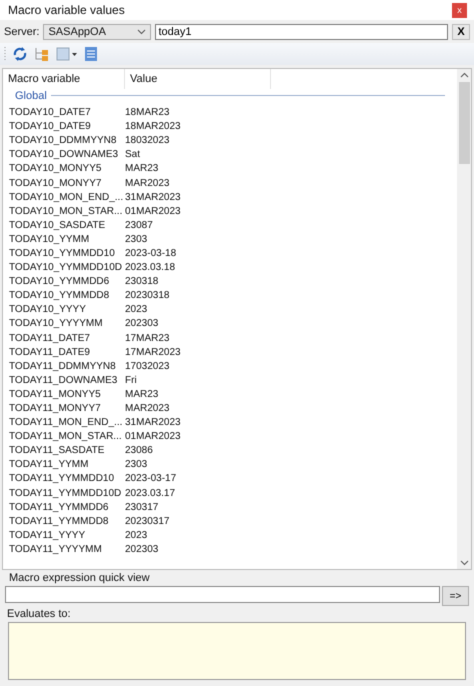  I want to click on variable-name-cell-text: TODAY10_YYMMDD8, so click(59, 296).